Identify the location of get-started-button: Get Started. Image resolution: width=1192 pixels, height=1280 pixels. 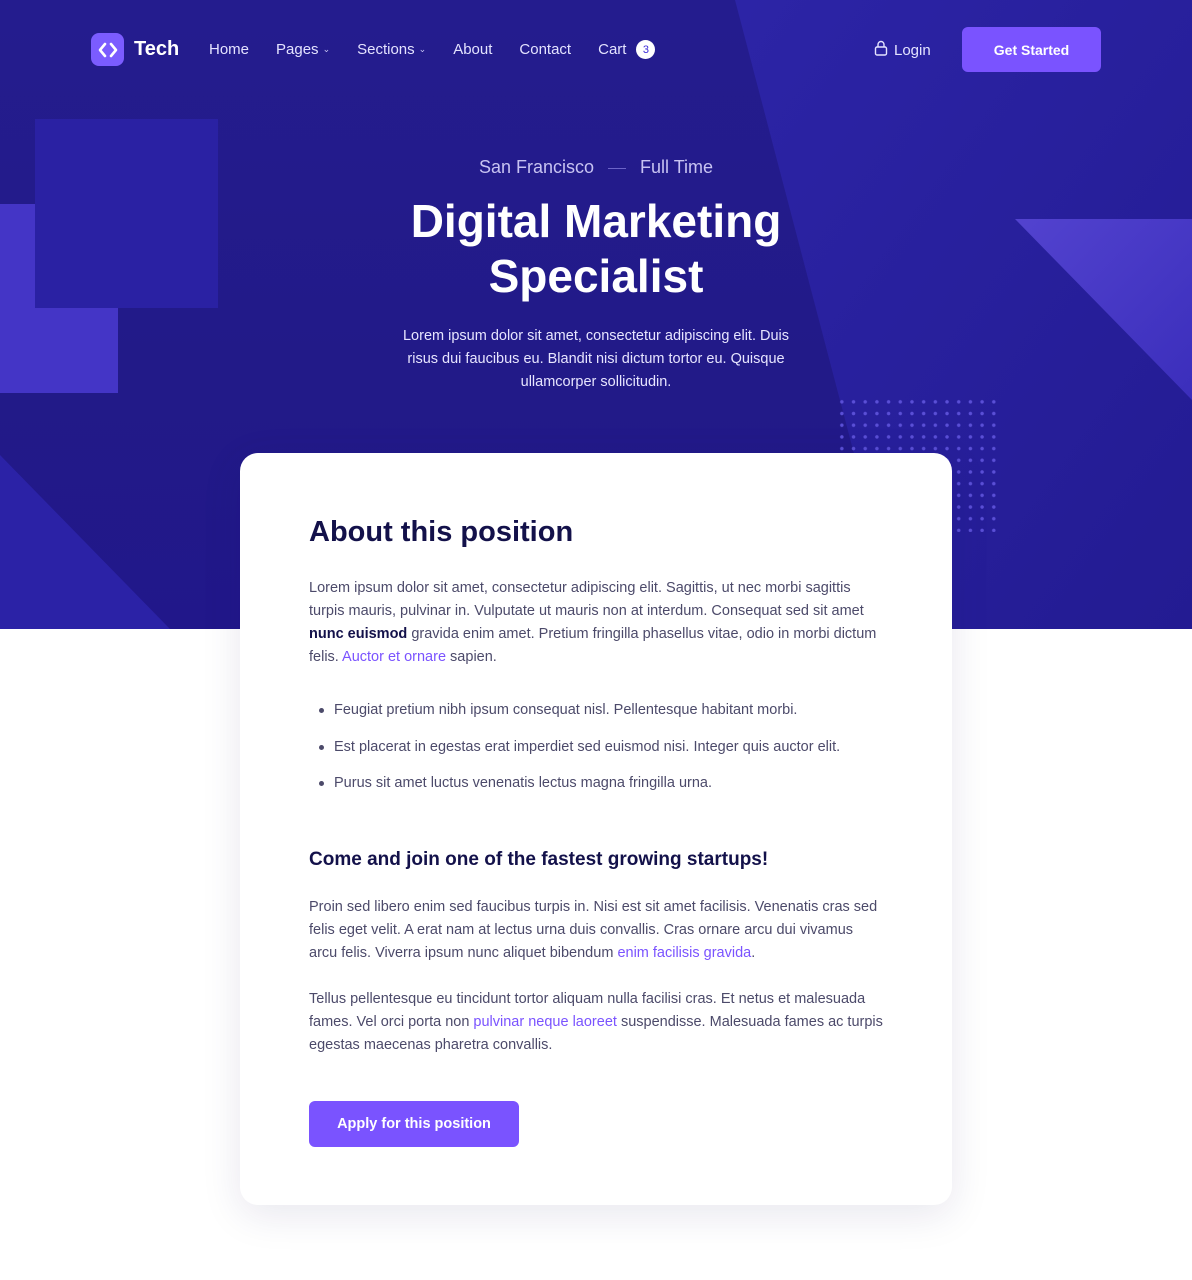
(1031, 49).